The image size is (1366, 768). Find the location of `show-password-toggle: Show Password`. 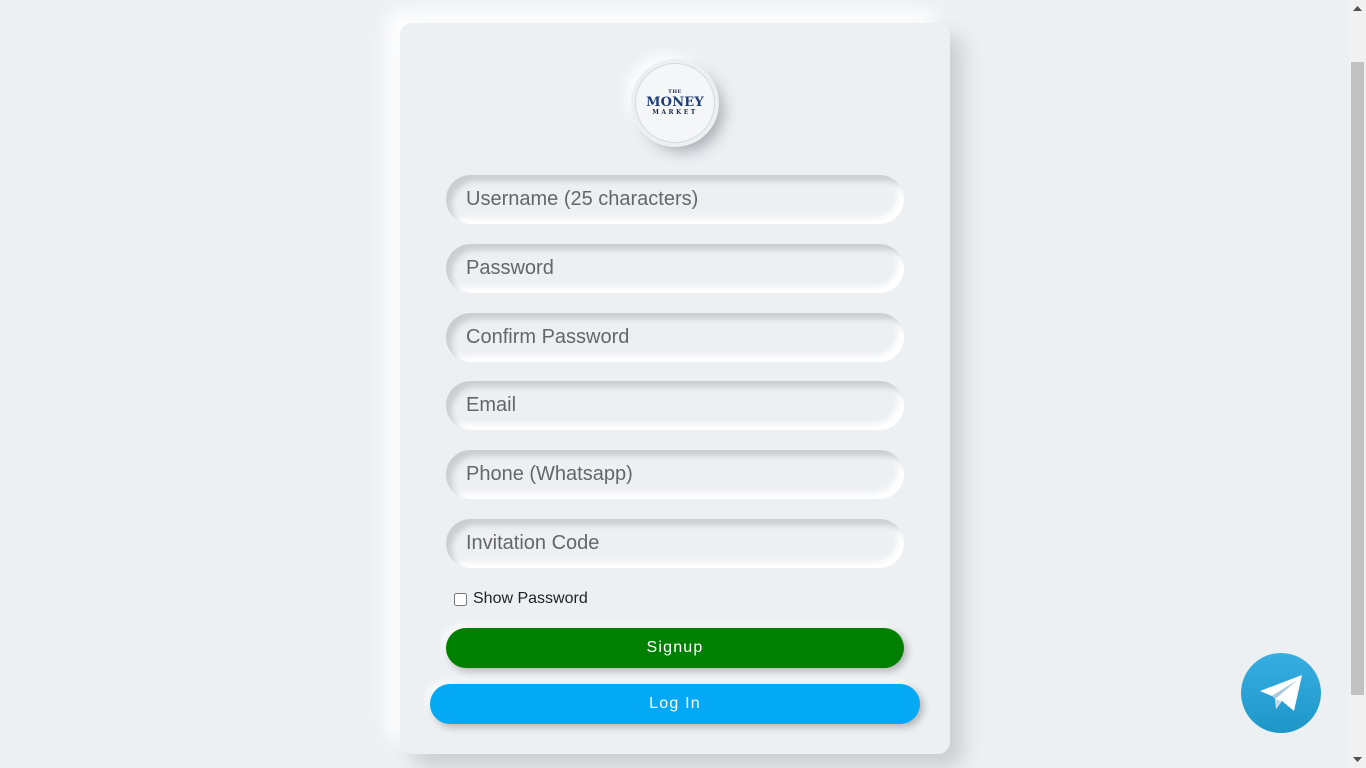

show-password-toggle: Show Password is located at coordinates (521, 599).